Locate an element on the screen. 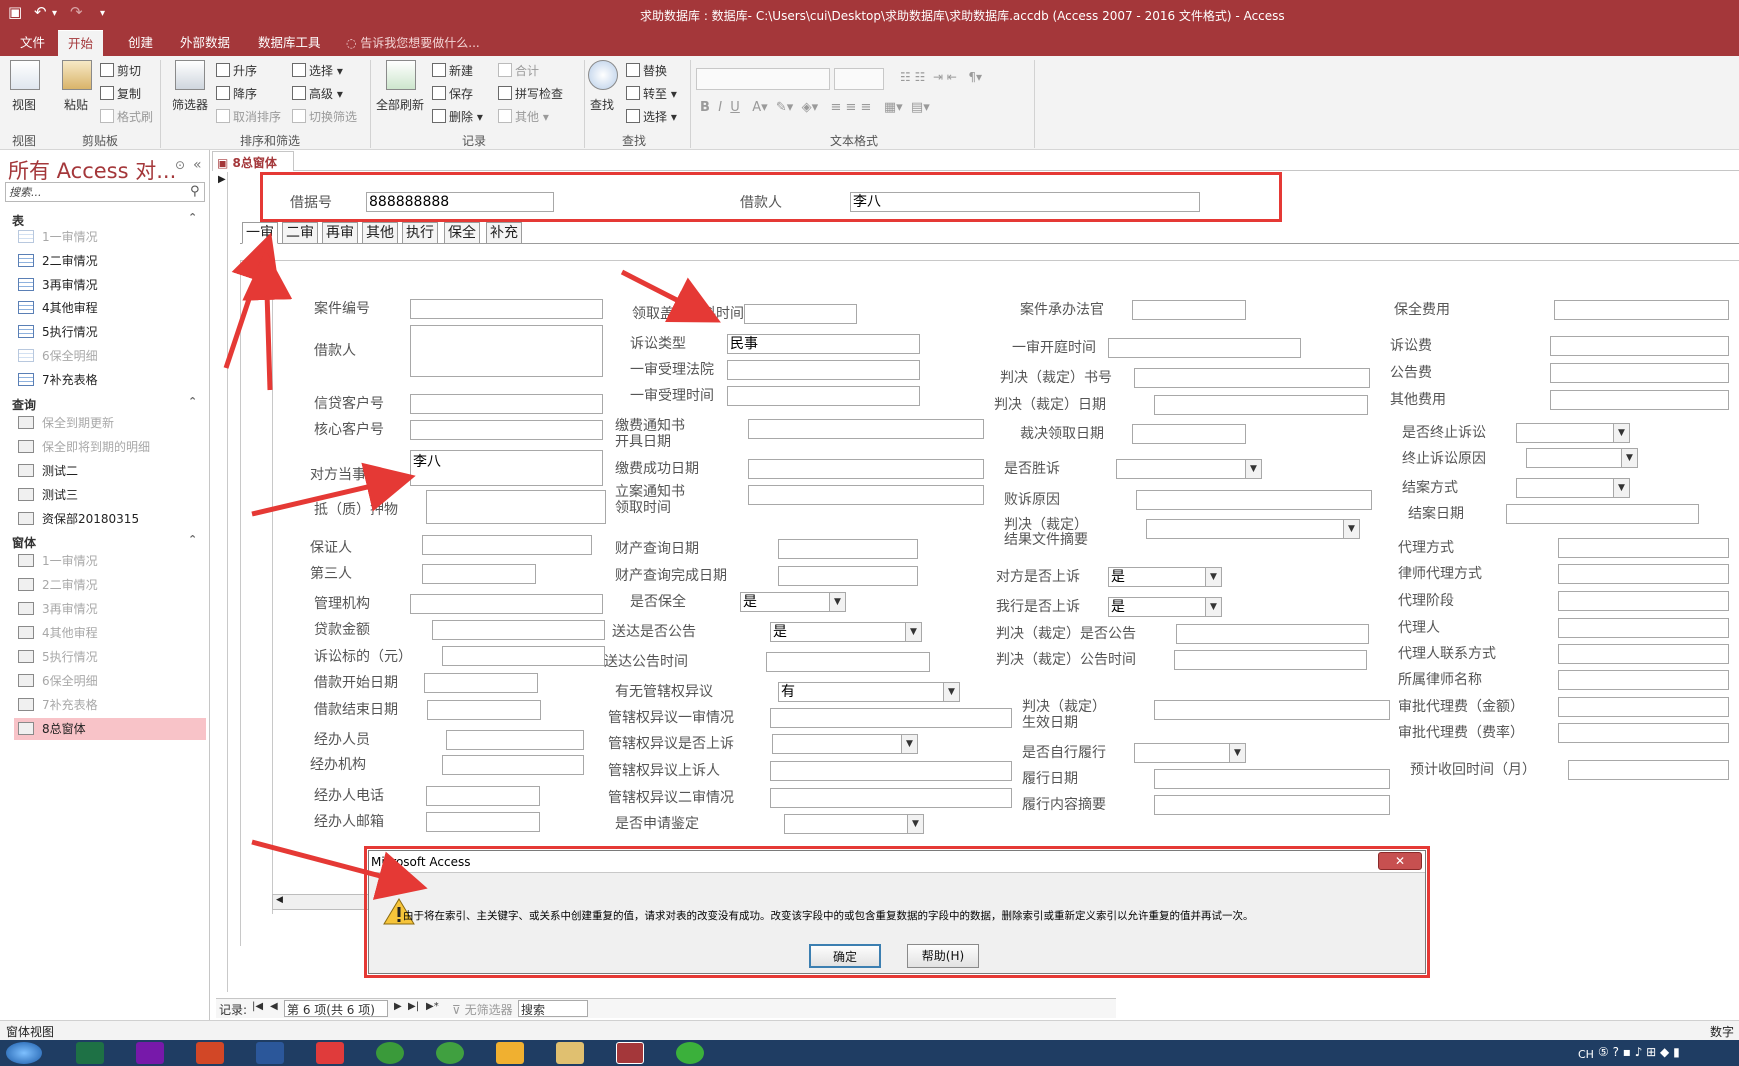 The image size is (1739, 1066). seal-time-field is located at coordinates (800, 314).